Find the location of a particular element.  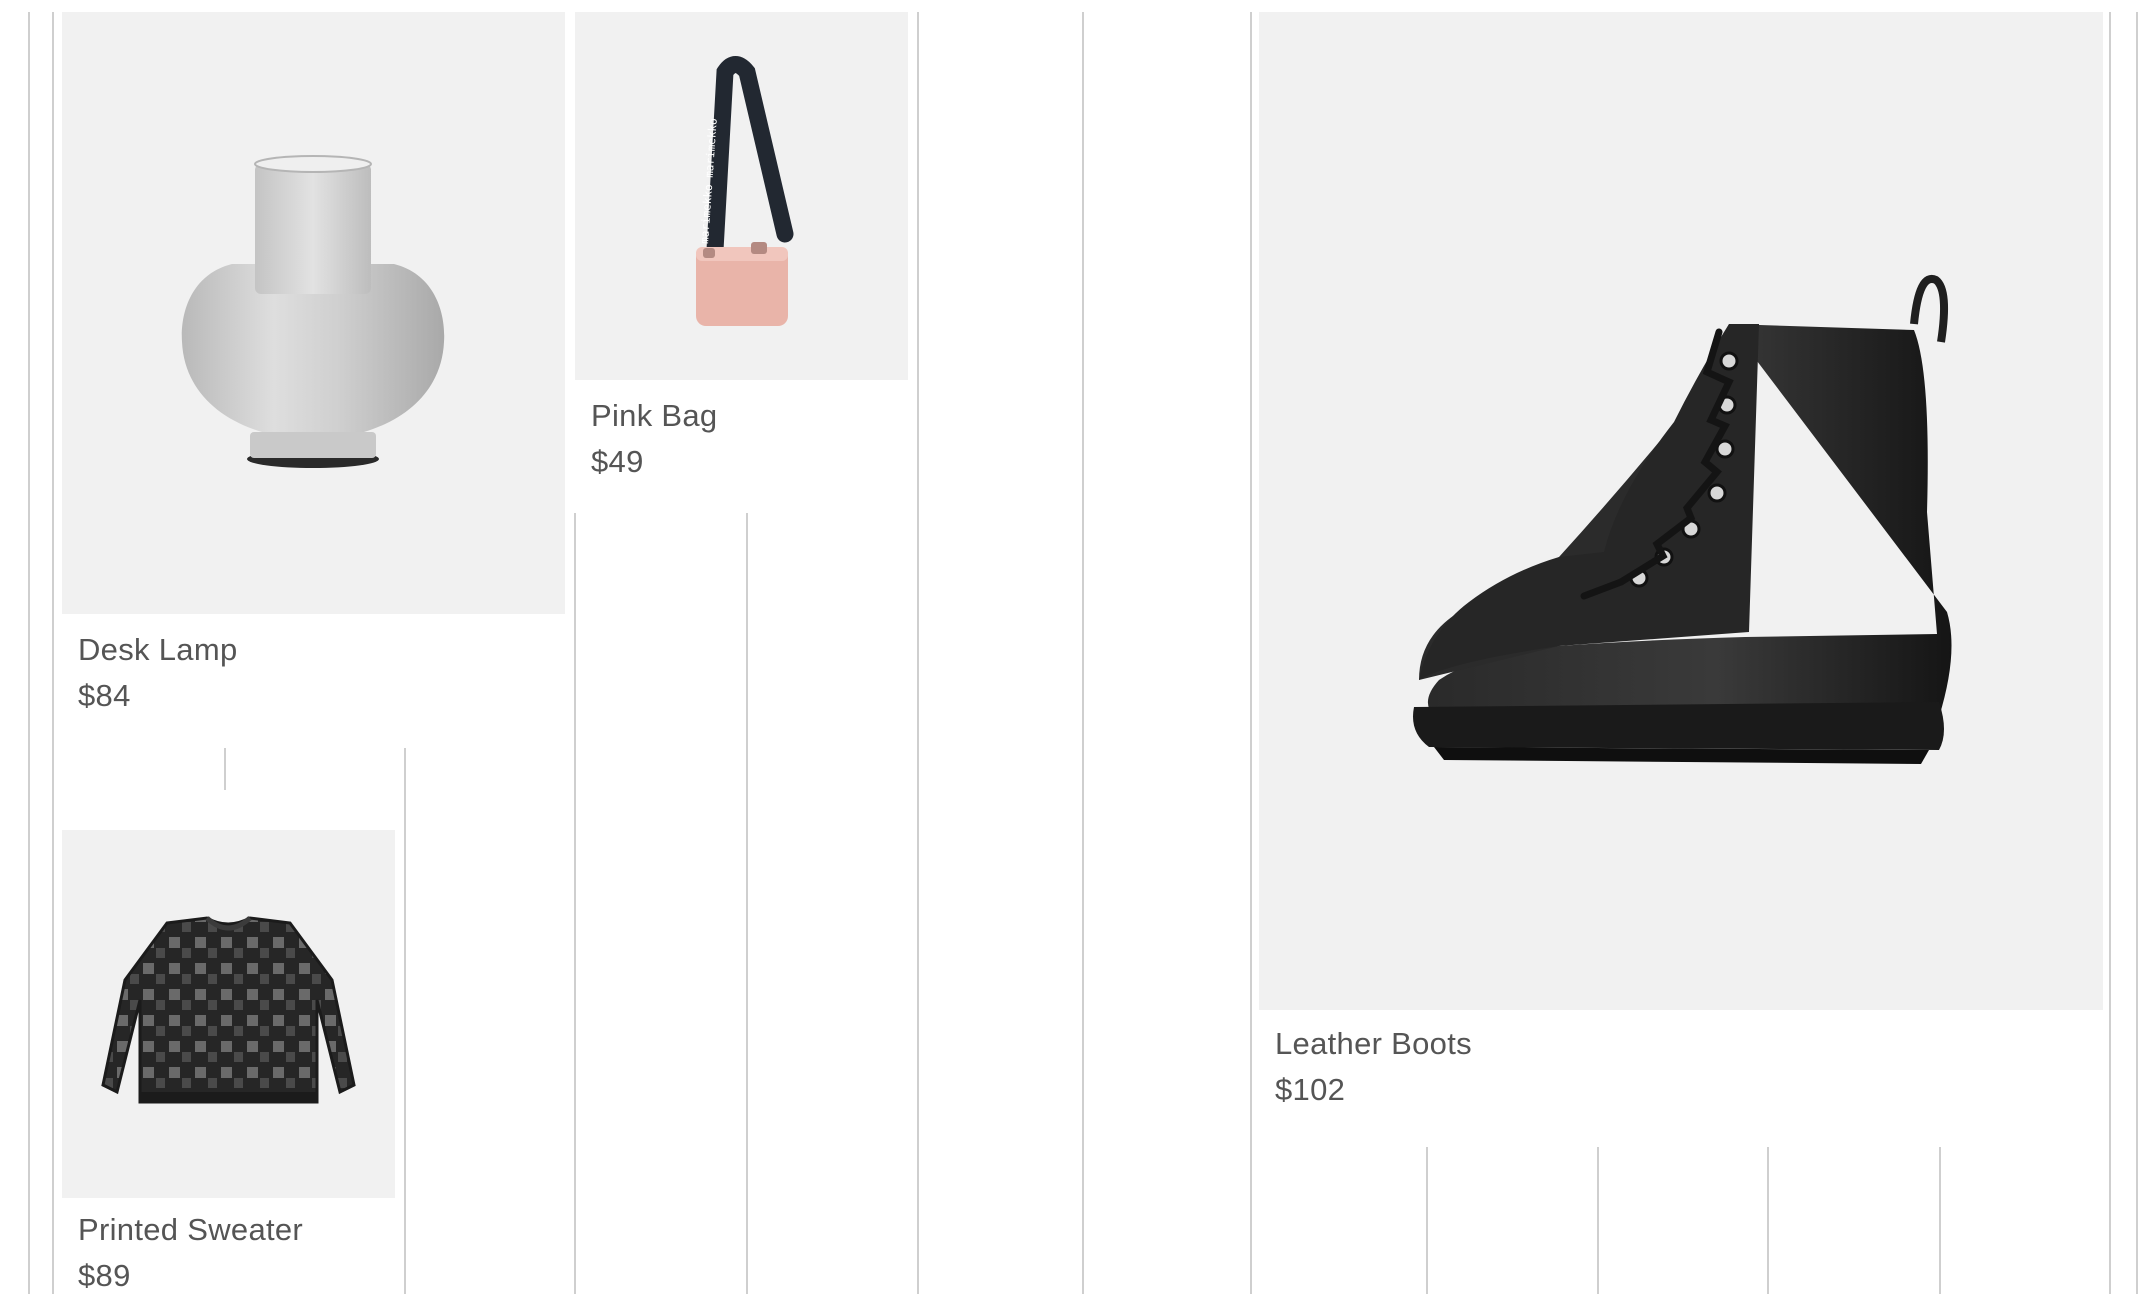

product-name: Pink Bag is located at coordinates (654, 416).